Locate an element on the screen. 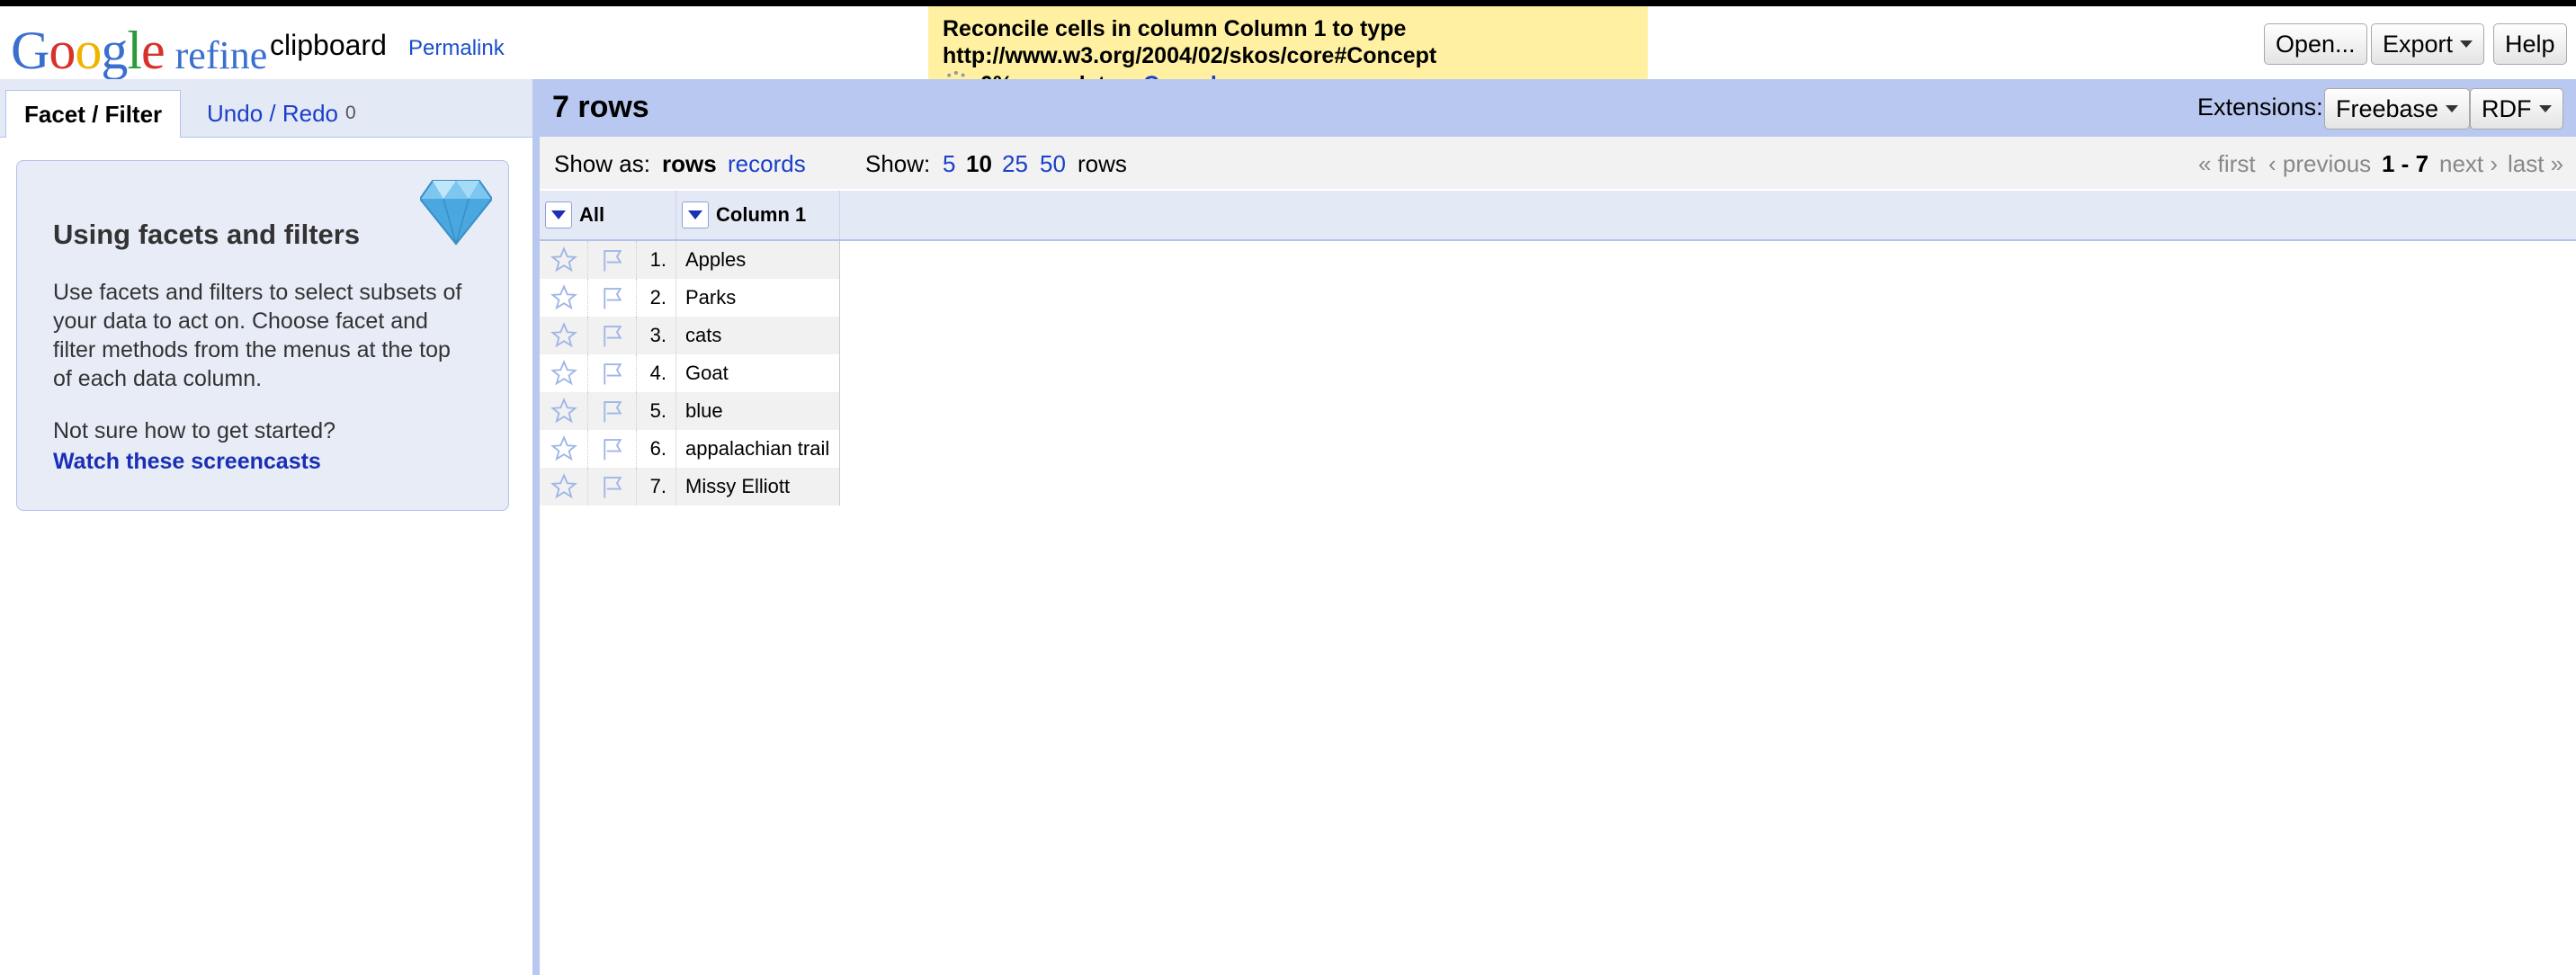 Image resolution: width=2576 pixels, height=975 pixels. show-as-rows: rows is located at coordinates (689, 163).